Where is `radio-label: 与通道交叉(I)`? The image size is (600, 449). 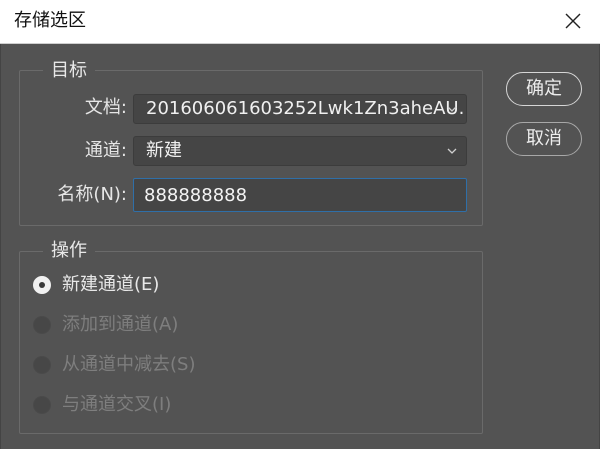 radio-label: 与通道交叉(I) is located at coordinates (117, 404).